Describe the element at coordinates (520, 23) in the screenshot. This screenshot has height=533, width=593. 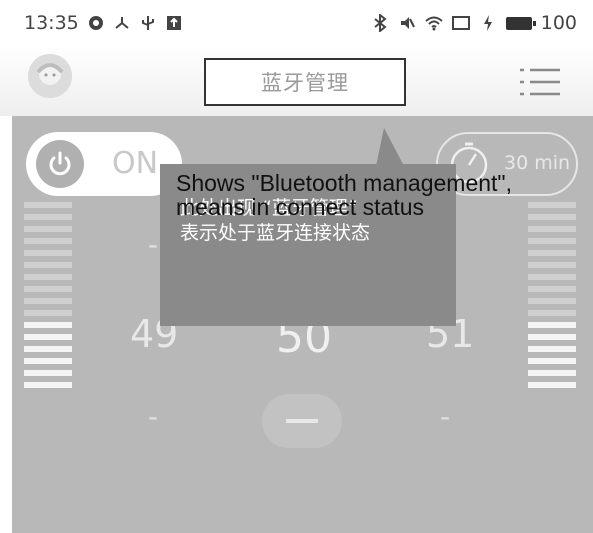
I see `battery-icon` at that location.